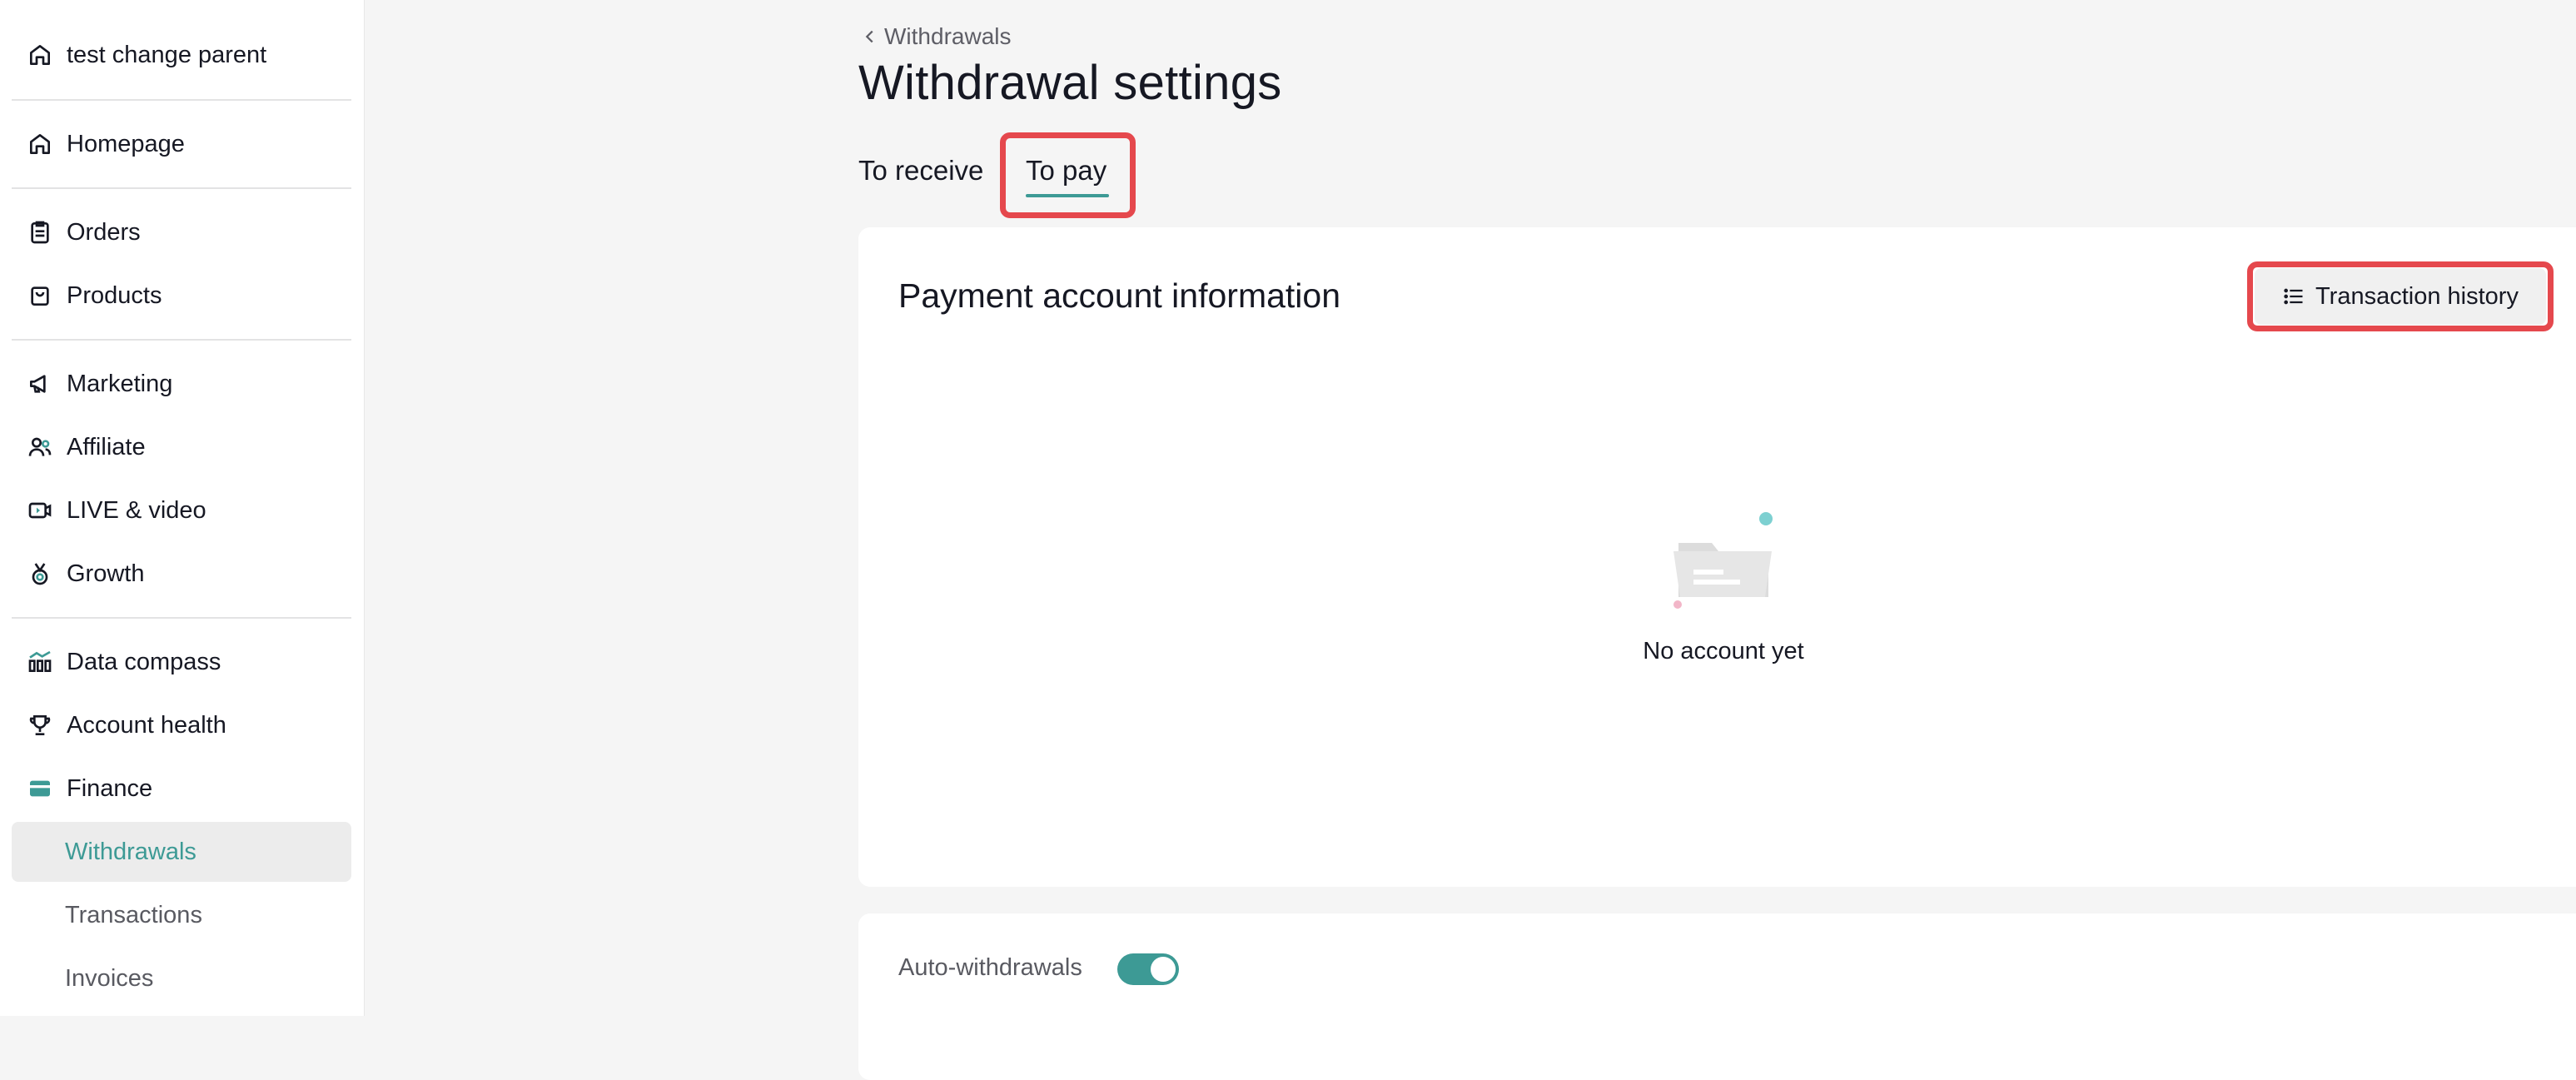 This screenshot has height=1080, width=2576. I want to click on shop-switcher: test change parent, so click(181, 55).